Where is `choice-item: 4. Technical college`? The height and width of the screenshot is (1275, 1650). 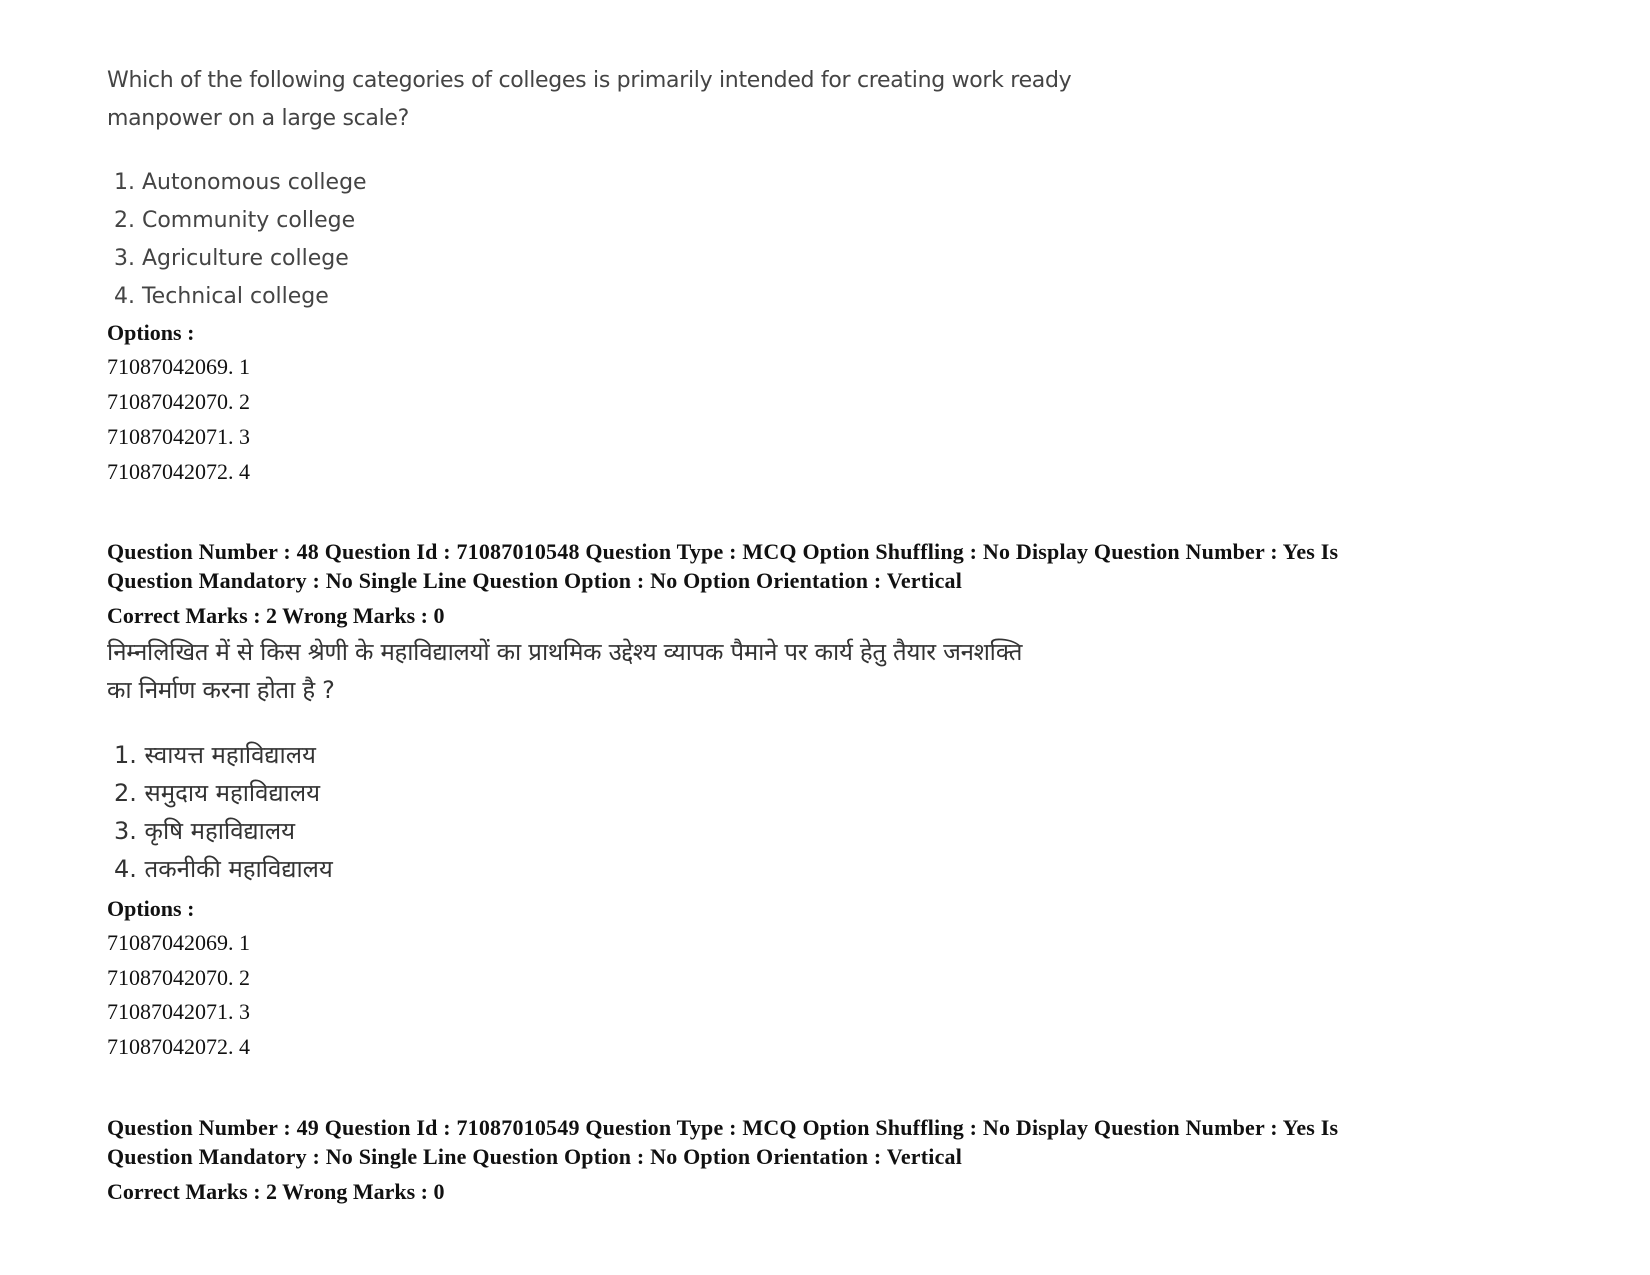 choice-item: 4. Technical college is located at coordinates (221, 296).